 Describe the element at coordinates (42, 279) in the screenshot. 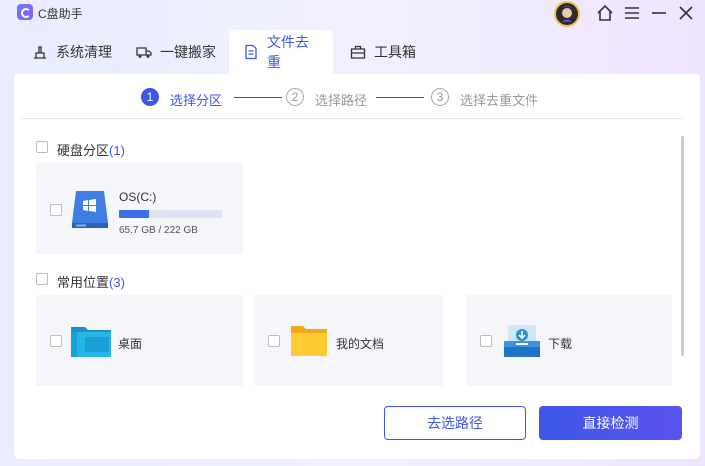

I see `common-section-checkbox` at that location.